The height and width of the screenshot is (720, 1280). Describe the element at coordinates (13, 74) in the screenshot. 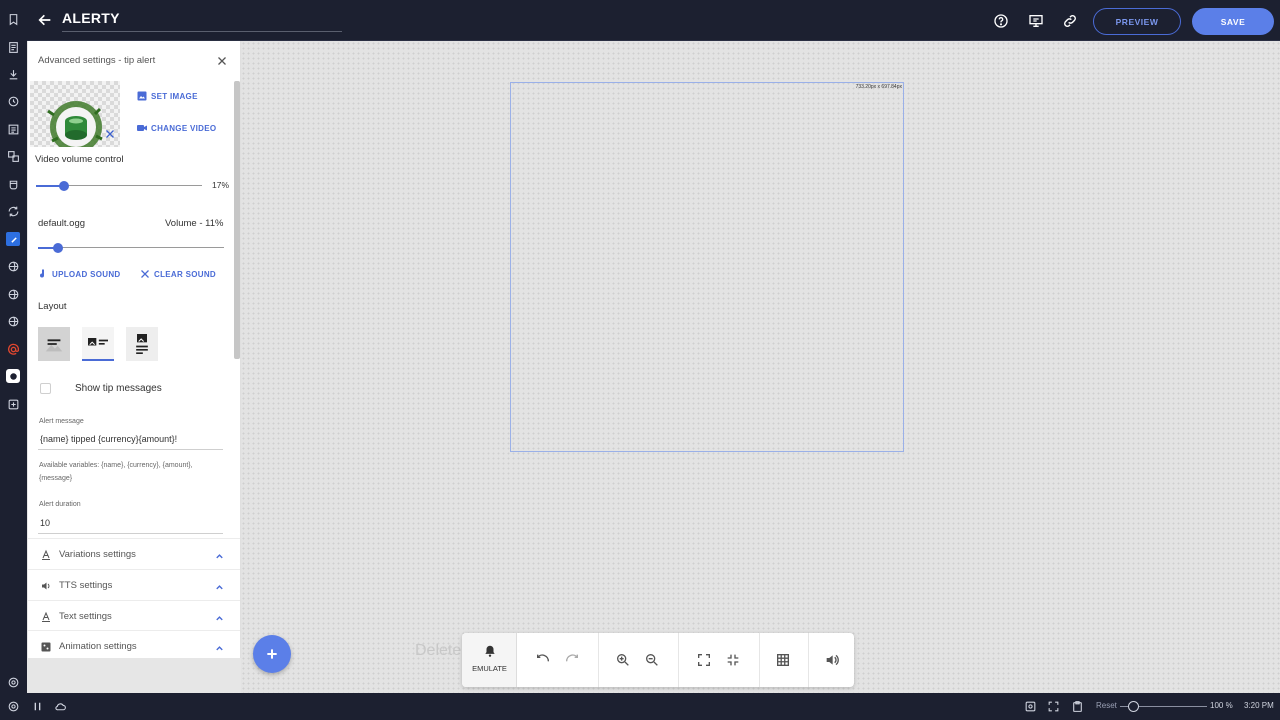

I see `download-icon` at that location.